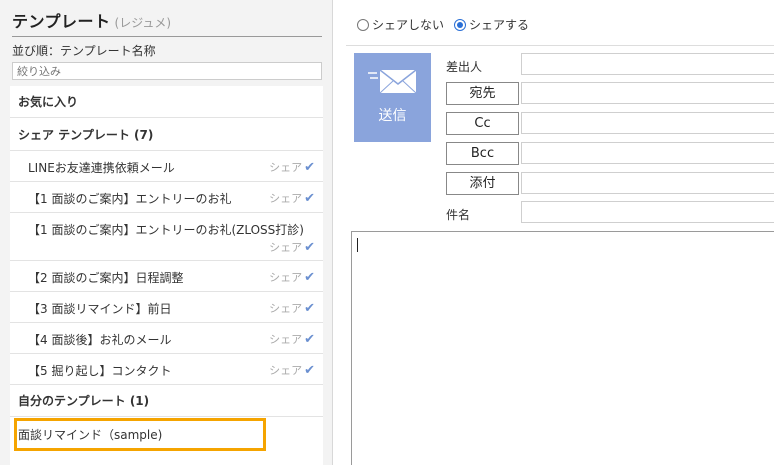  I want to click on favorites-label: お気に入り, so click(48, 102).